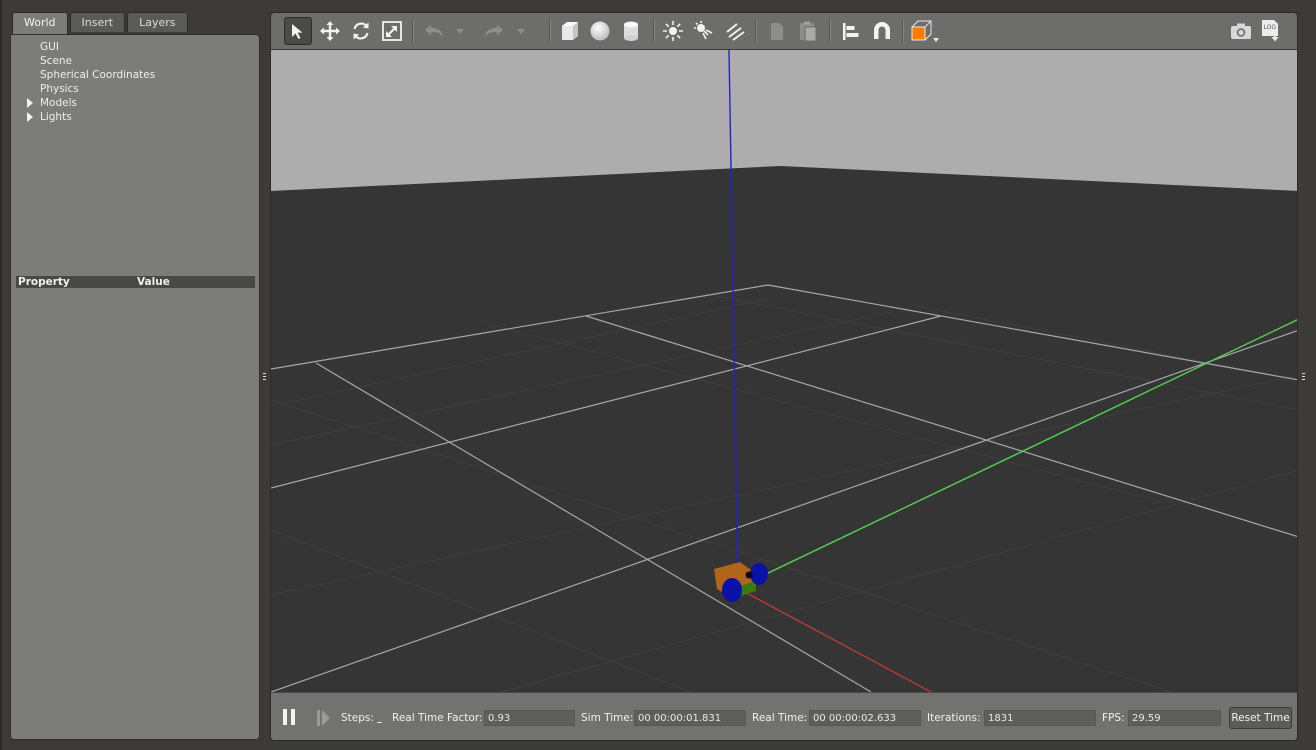 Image resolution: width=1316 pixels, height=750 pixels. What do you see at coordinates (44, 282) in the screenshot?
I see `property-column-header: Property` at bounding box center [44, 282].